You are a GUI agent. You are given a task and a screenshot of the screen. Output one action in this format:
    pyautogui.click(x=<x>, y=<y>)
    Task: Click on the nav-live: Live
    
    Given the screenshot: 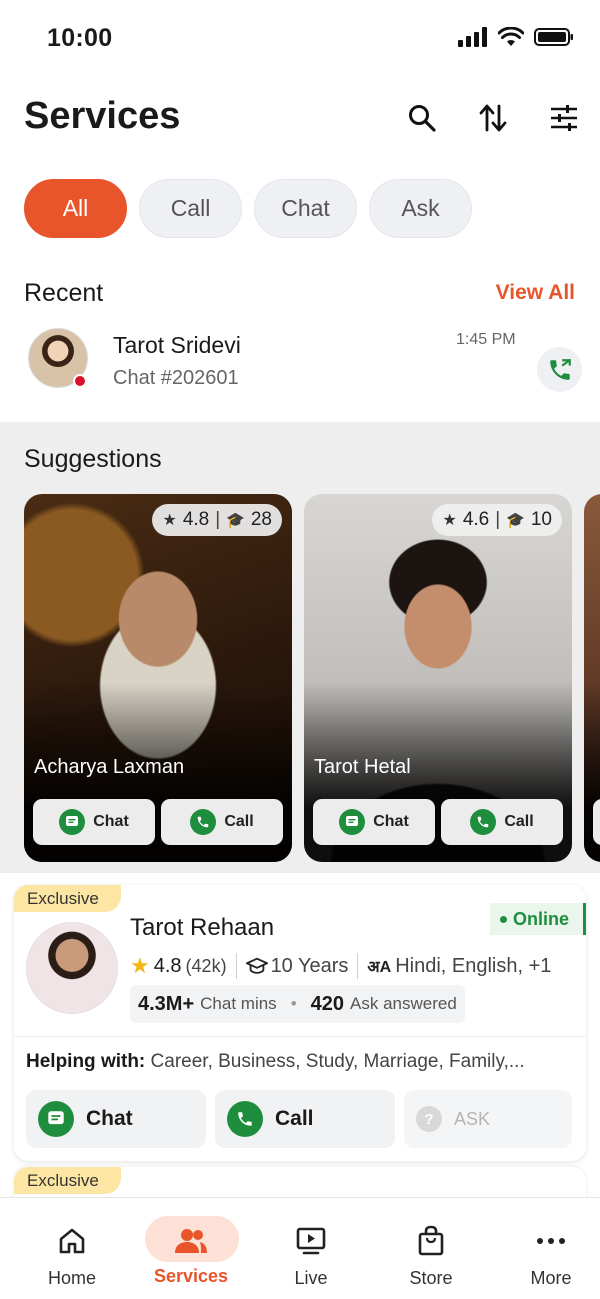 What is the action you would take?
    pyautogui.click(x=311, y=1248)
    